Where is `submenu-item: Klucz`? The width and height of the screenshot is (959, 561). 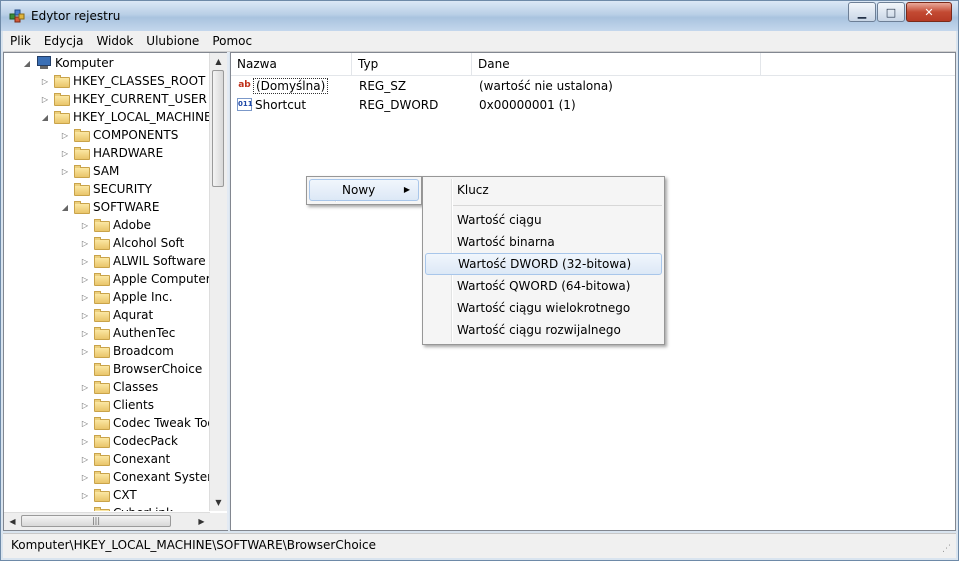 submenu-item: Klucz is located at coordinates (543, 190).